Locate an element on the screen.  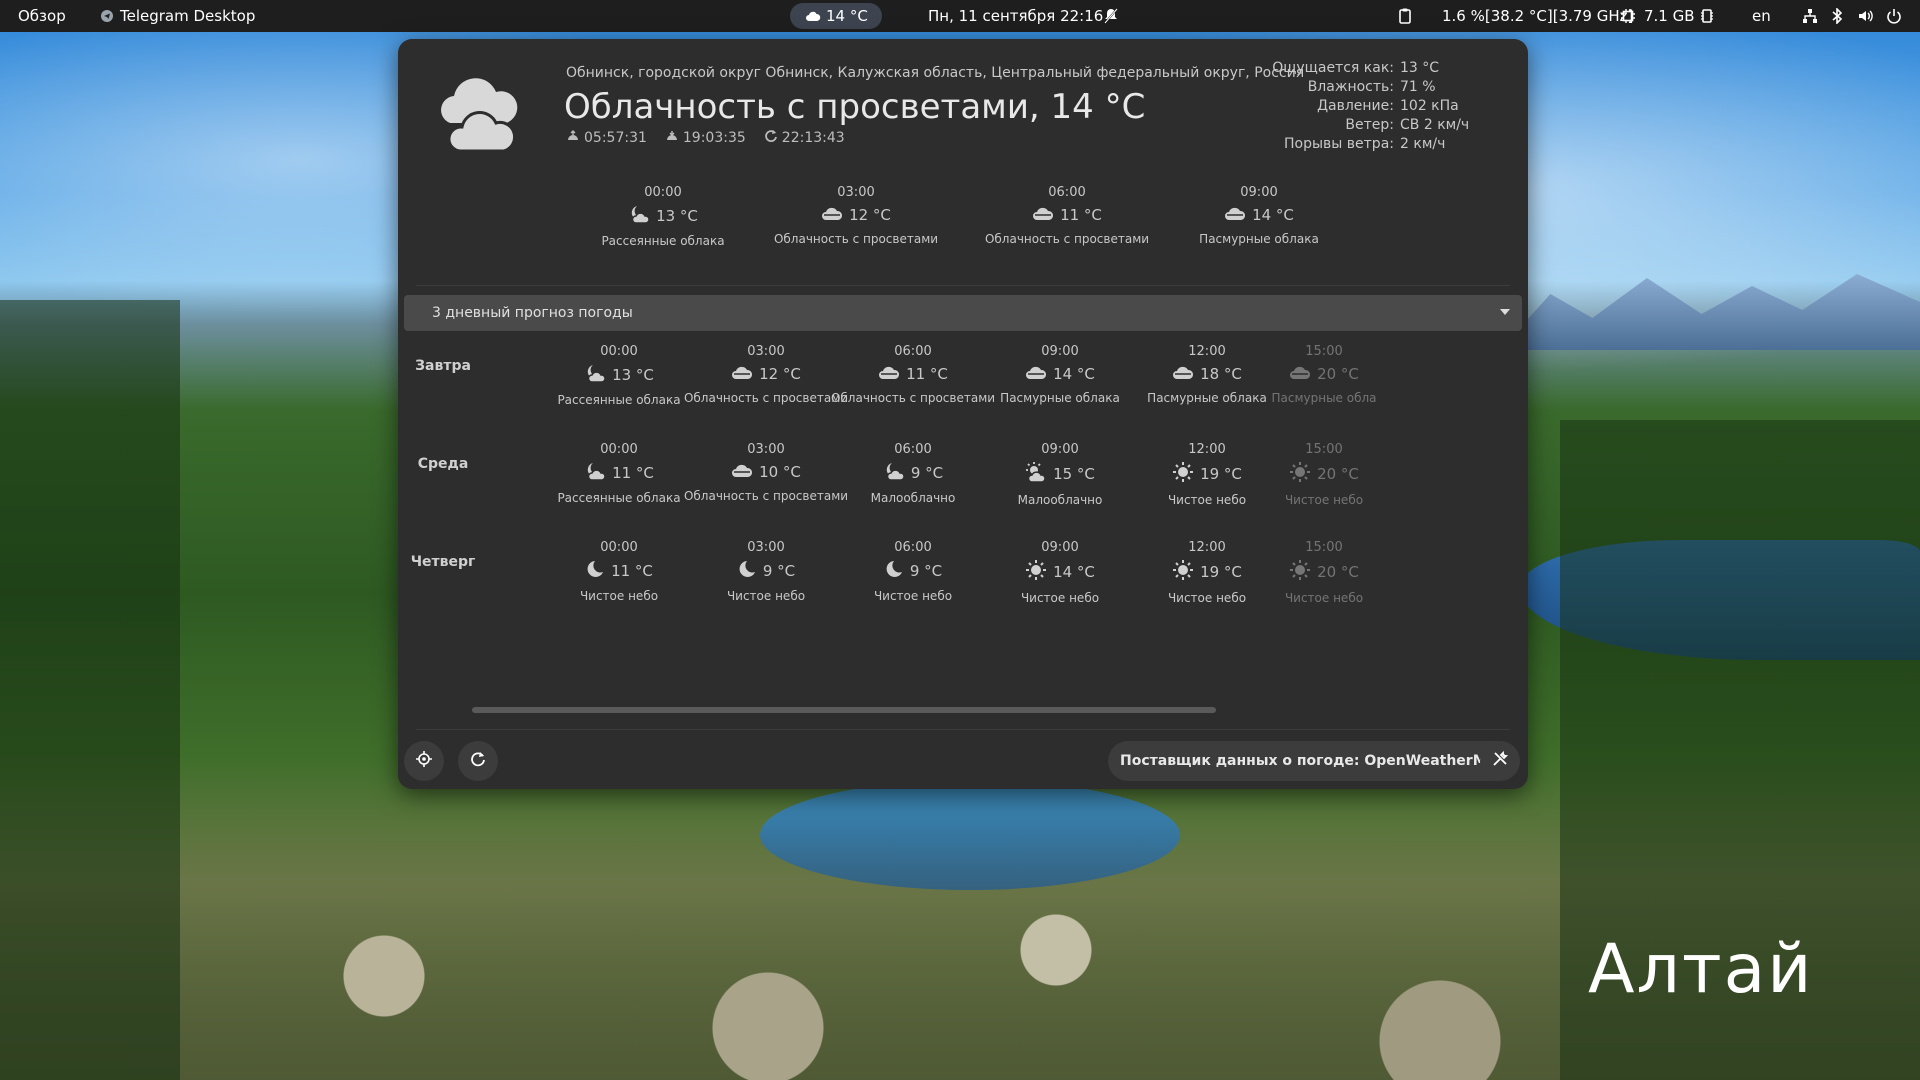
forecast-slot: 06:00 9 °C Малооблачно is located at coordinates (913, 473).